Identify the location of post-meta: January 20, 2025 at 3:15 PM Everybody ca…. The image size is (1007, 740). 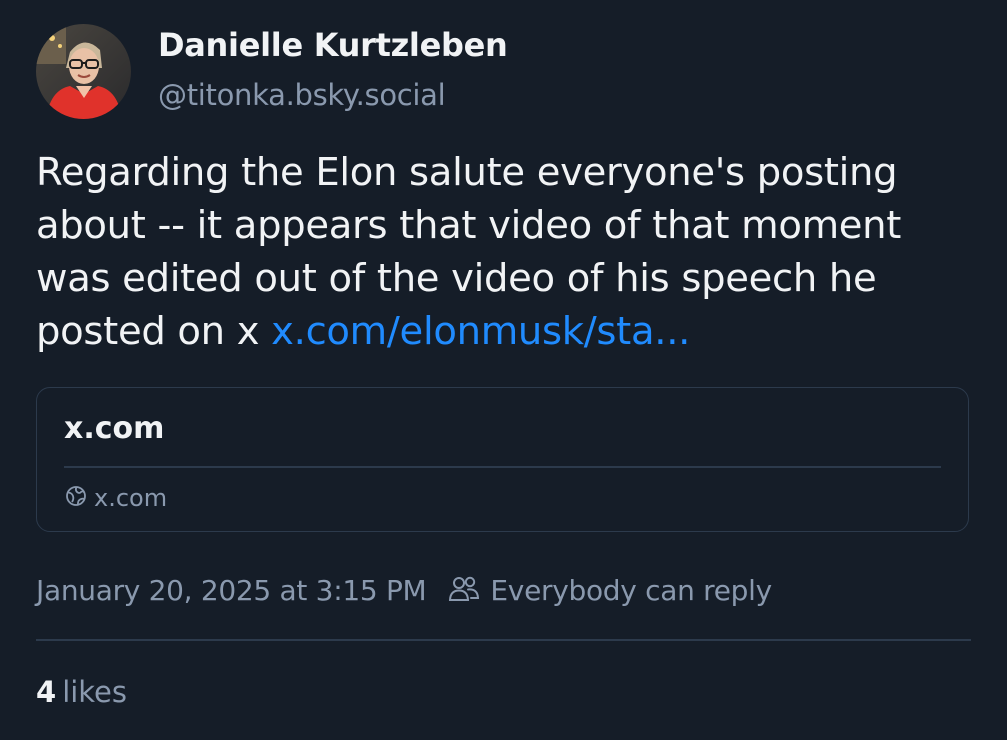
(404, 590).